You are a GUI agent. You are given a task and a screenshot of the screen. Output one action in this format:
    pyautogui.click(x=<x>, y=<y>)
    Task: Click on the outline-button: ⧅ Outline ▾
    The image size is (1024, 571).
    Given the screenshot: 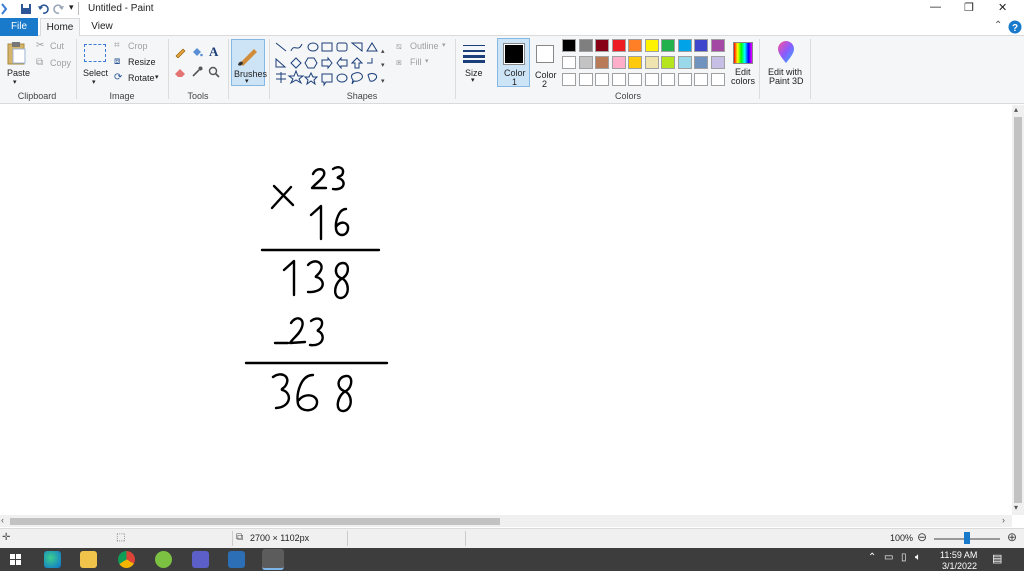 What is the action you would take?
    pyautogui.click(x=422, y=47)
    